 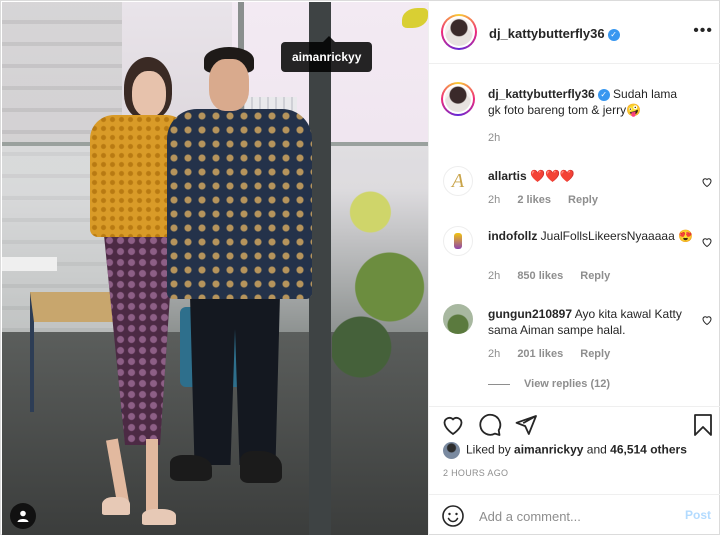 I want to click on user-tag-label: aimanrickyy, so click(x=327, y=54).